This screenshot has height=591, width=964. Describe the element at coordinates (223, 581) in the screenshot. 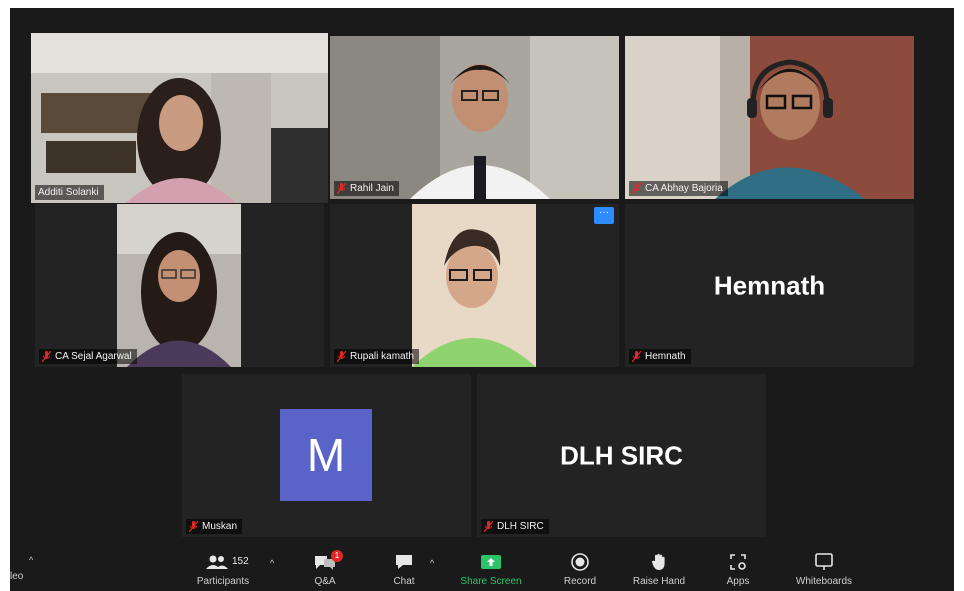

I see `participants-label: Participants` at that location.